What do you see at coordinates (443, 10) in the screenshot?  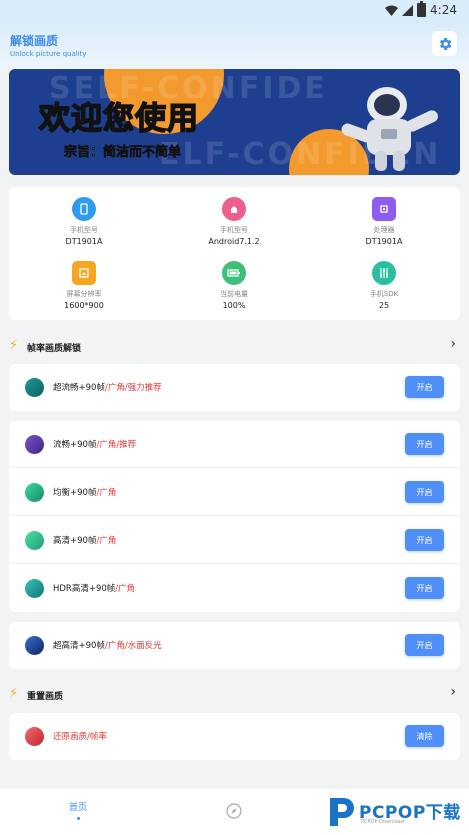 I see `status-time: 4:24` at bounding box center [443, 10].